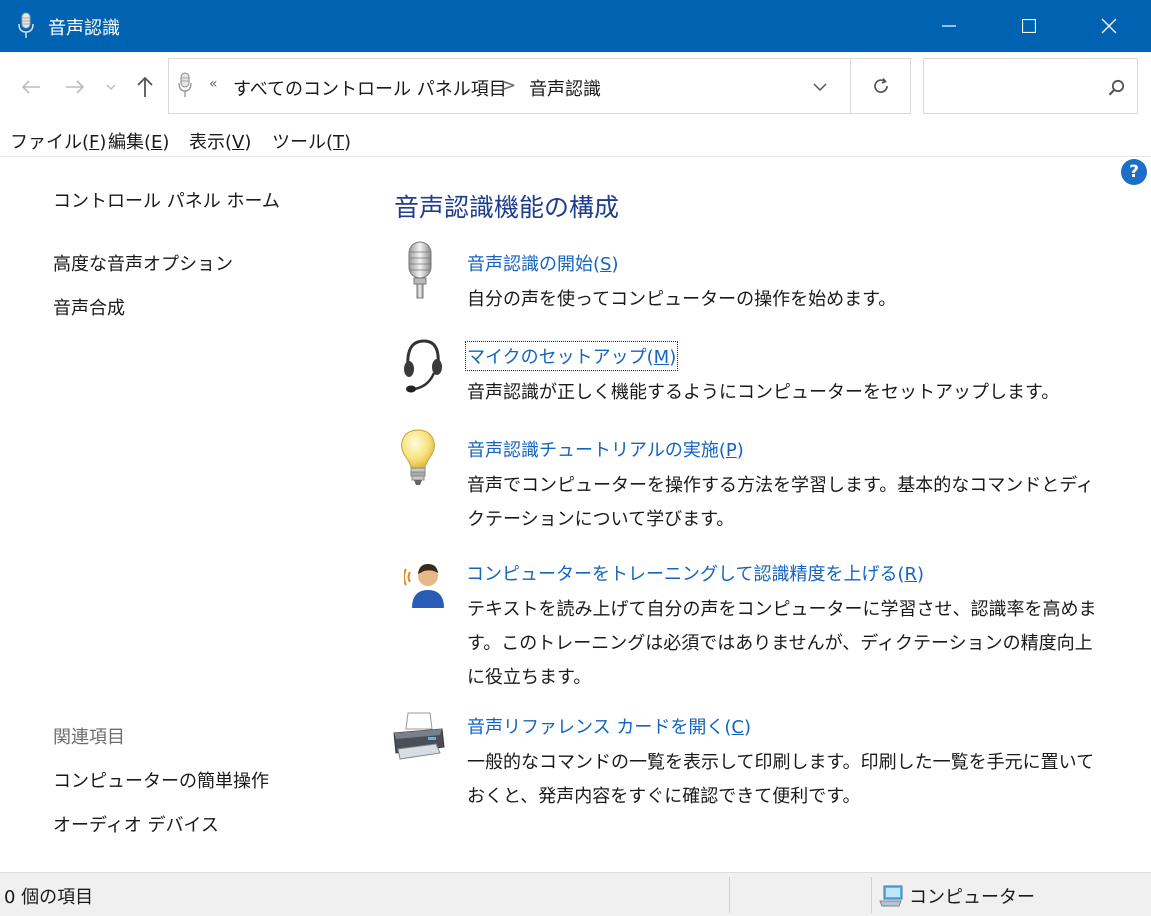 The height and width of the screenshot is (916, 1151). I want to click on menu-edit: 編集(E), so click(138, 141).